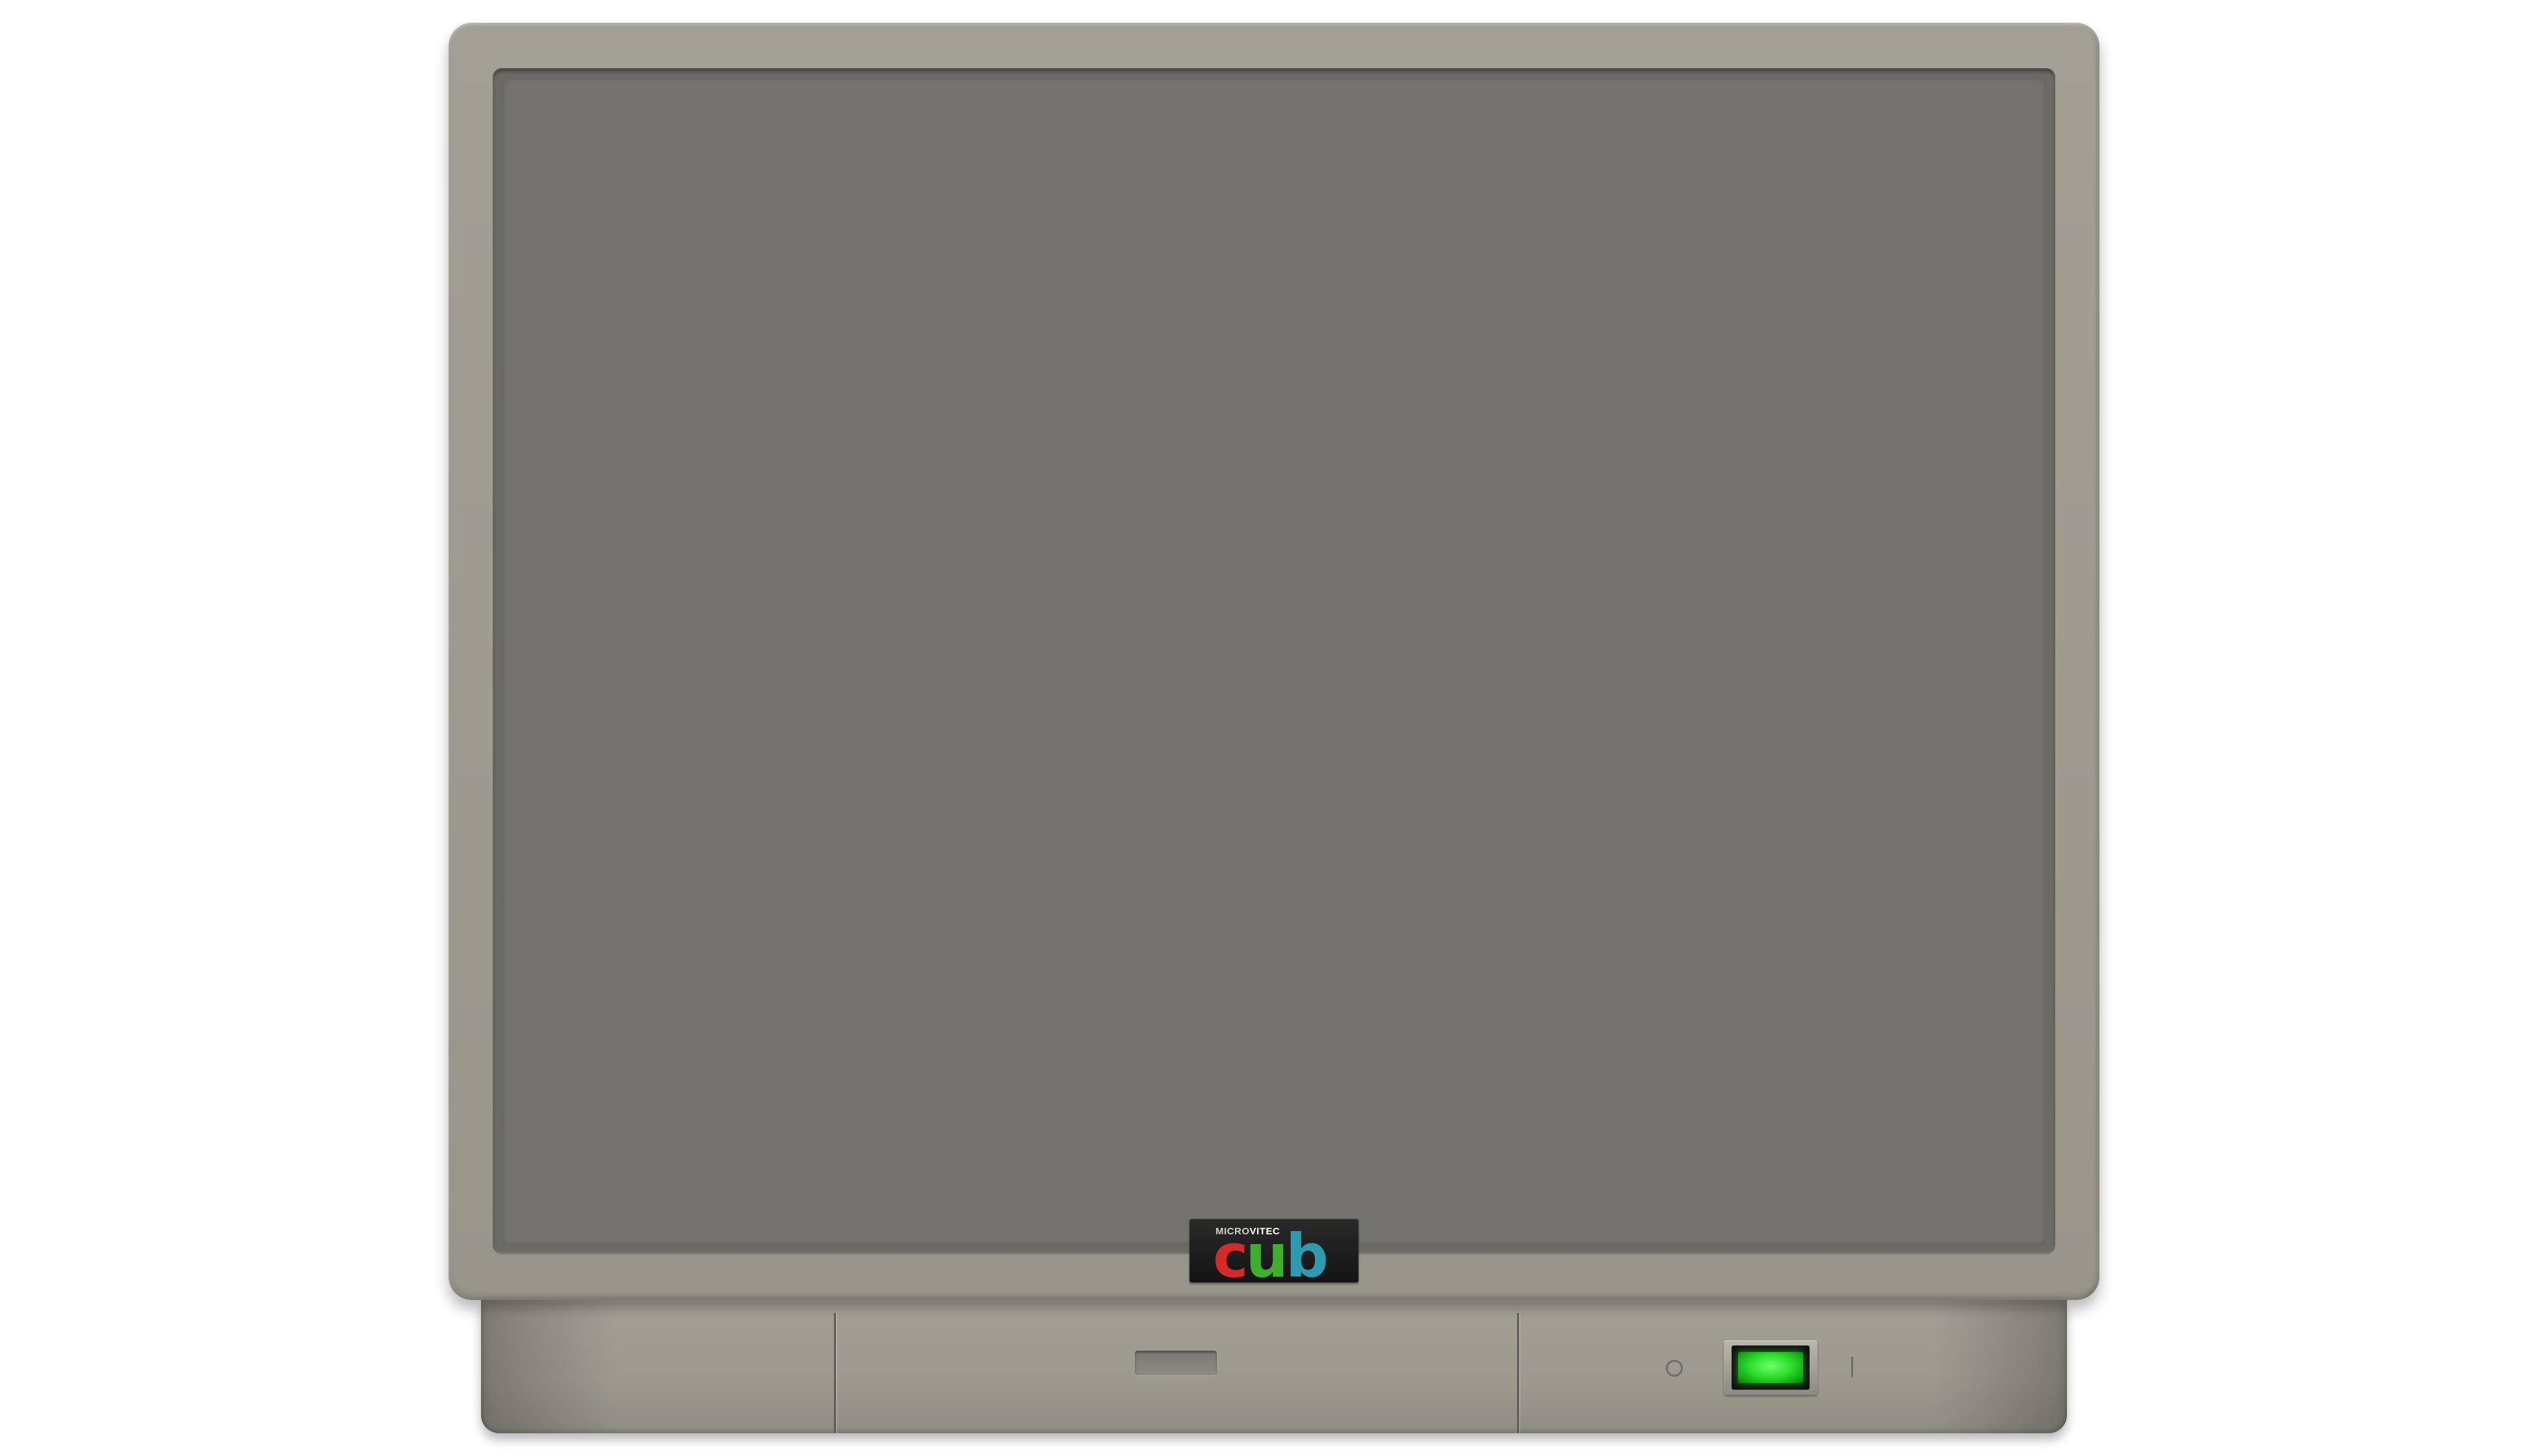  I want to click on base-seam-right, so click(1518, 1373).